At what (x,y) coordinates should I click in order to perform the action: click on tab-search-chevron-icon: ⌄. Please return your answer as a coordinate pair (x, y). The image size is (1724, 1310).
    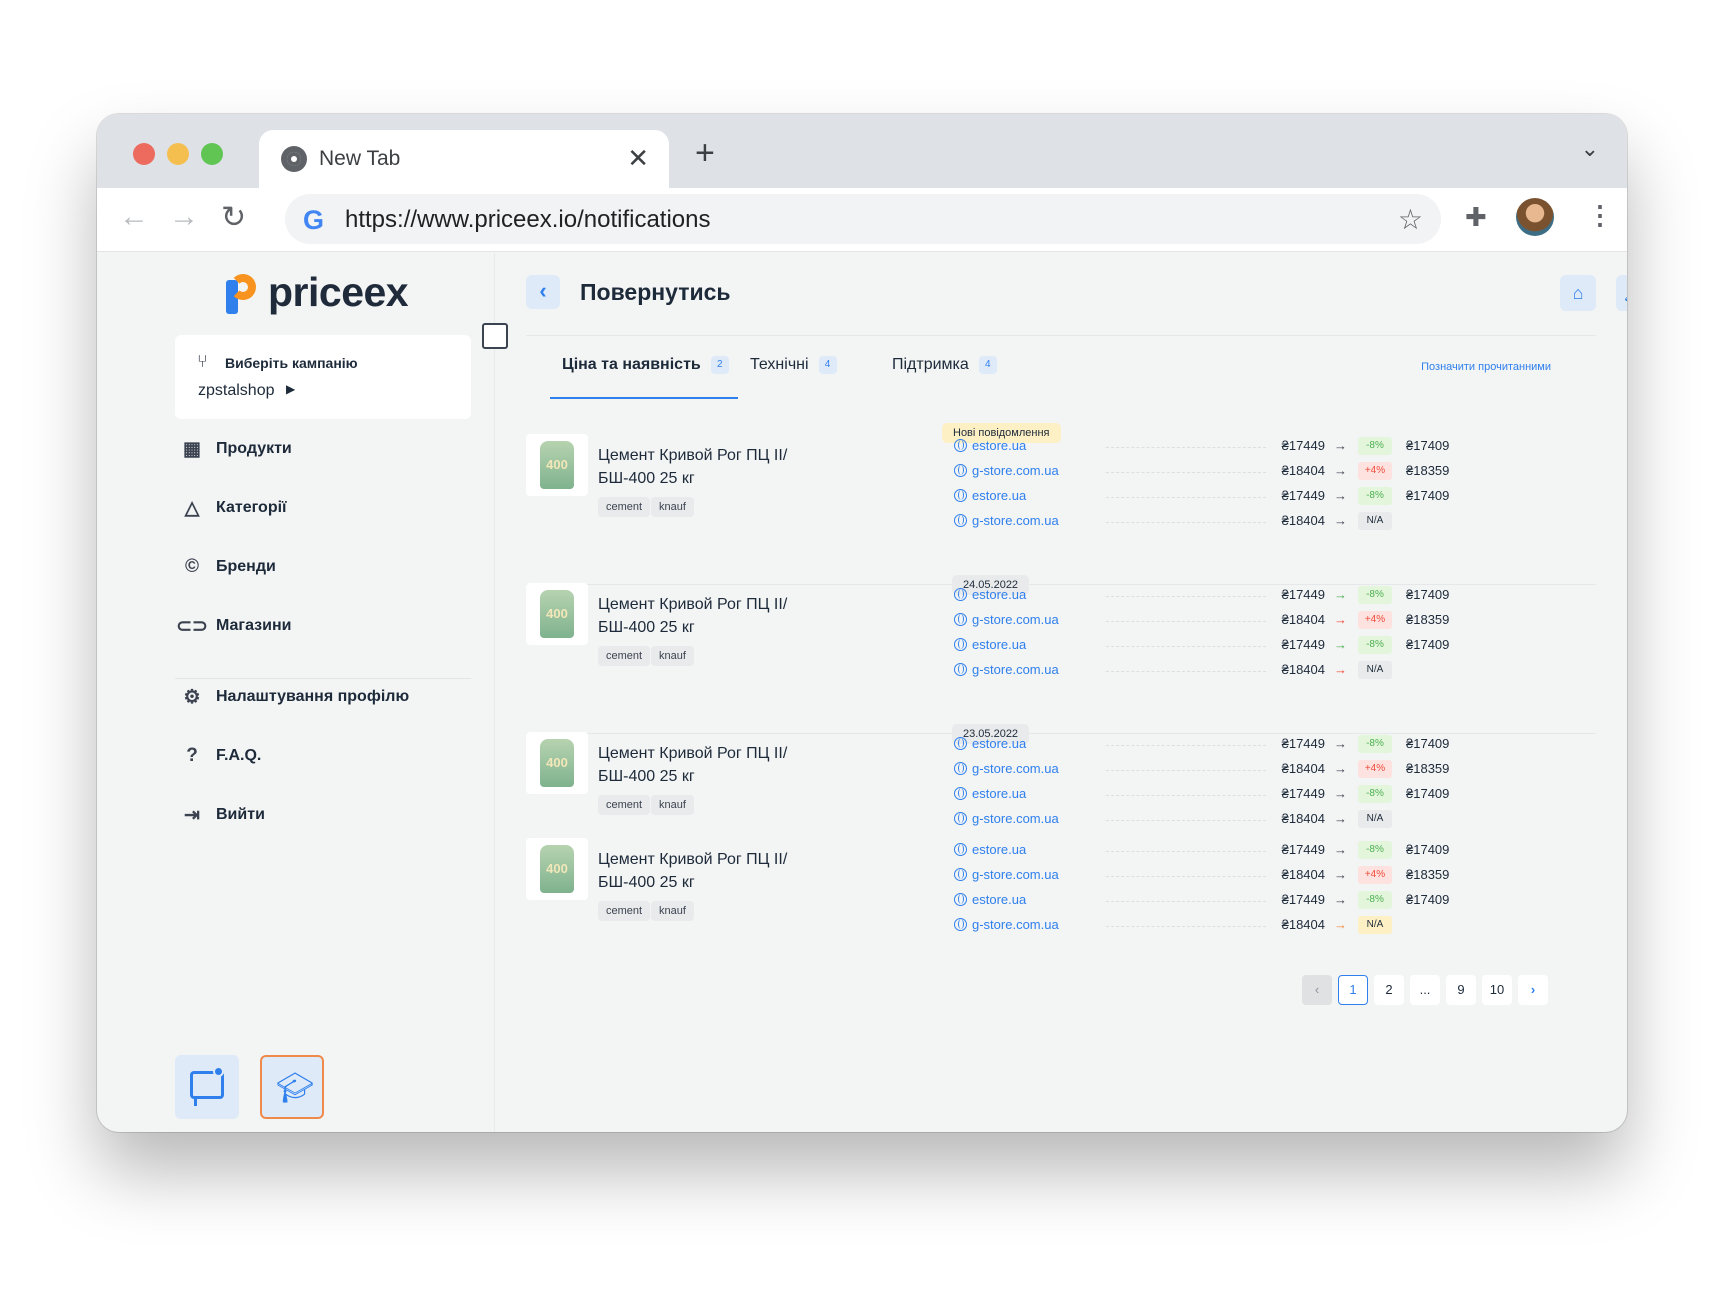
    Looking at the image, I should click on (1590, 149).